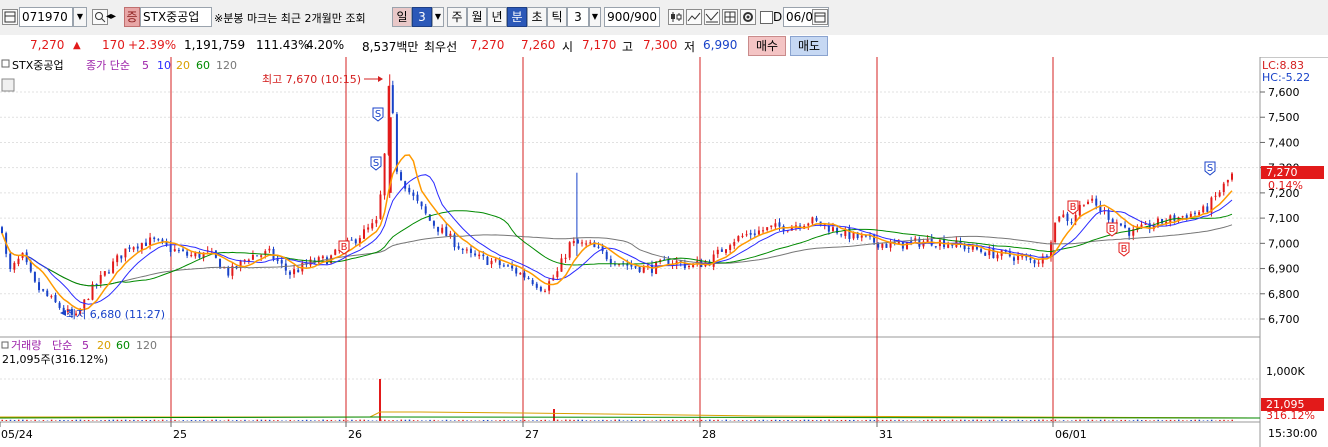  Describe the element at coordinates (402, 17) in the screenshot. I see `period-day-button: 일` at that location.